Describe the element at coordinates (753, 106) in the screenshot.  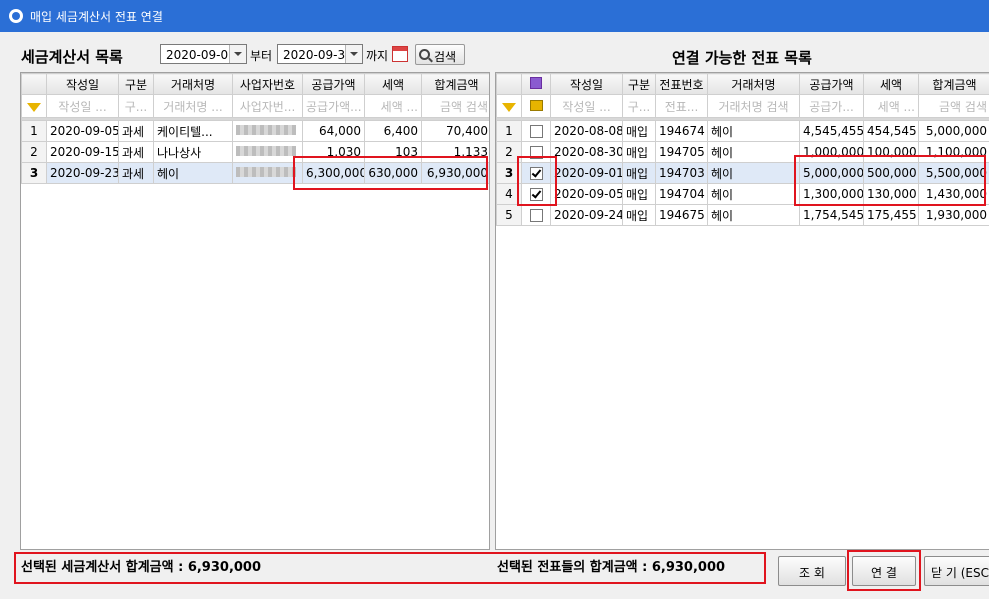
I see `filter-vendor: 거래처명 검색` at that location.